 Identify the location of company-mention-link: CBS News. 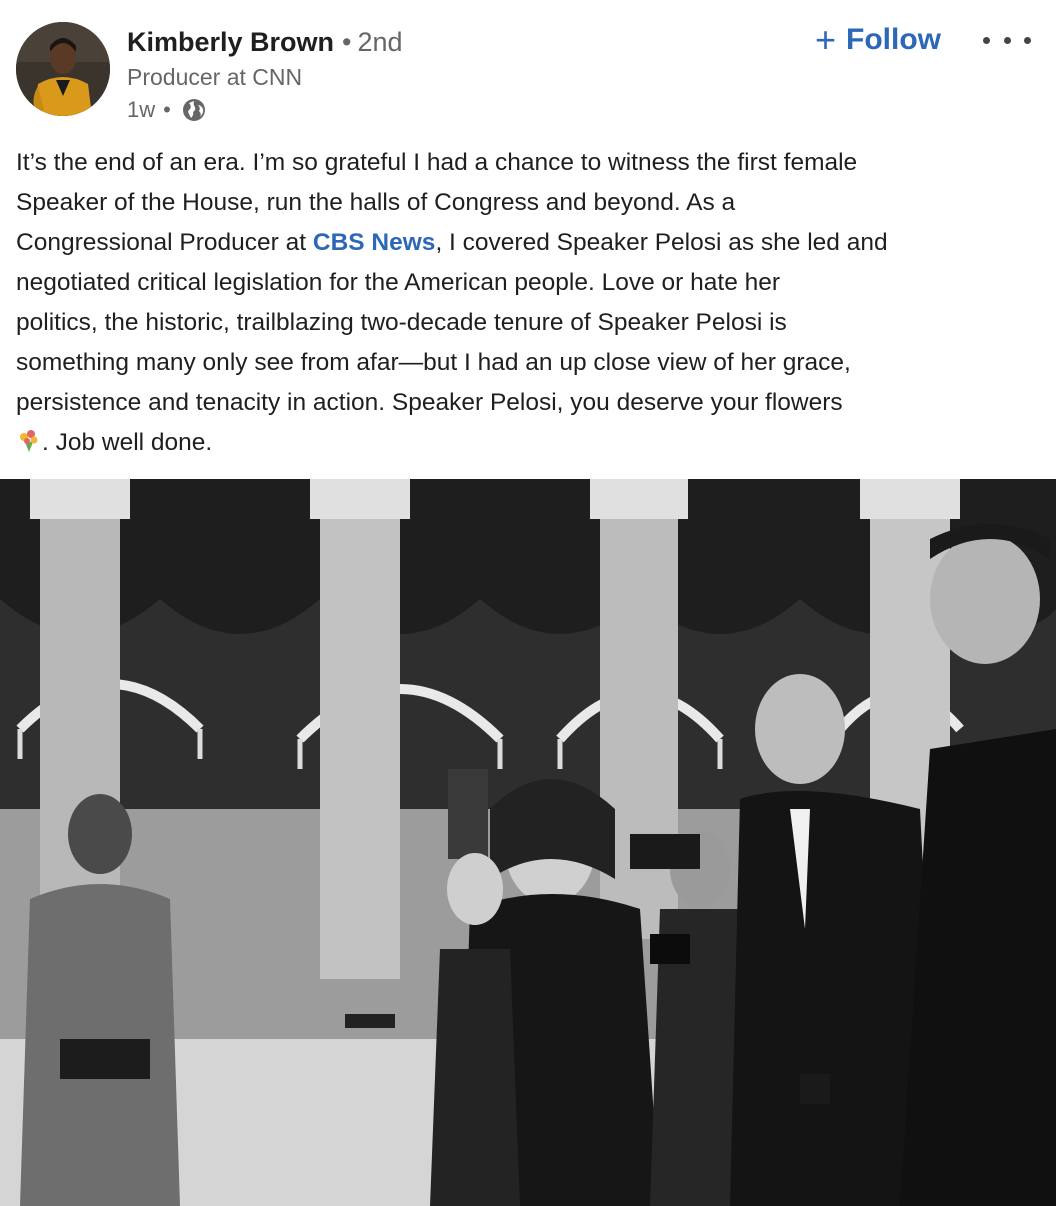
(374, 242).